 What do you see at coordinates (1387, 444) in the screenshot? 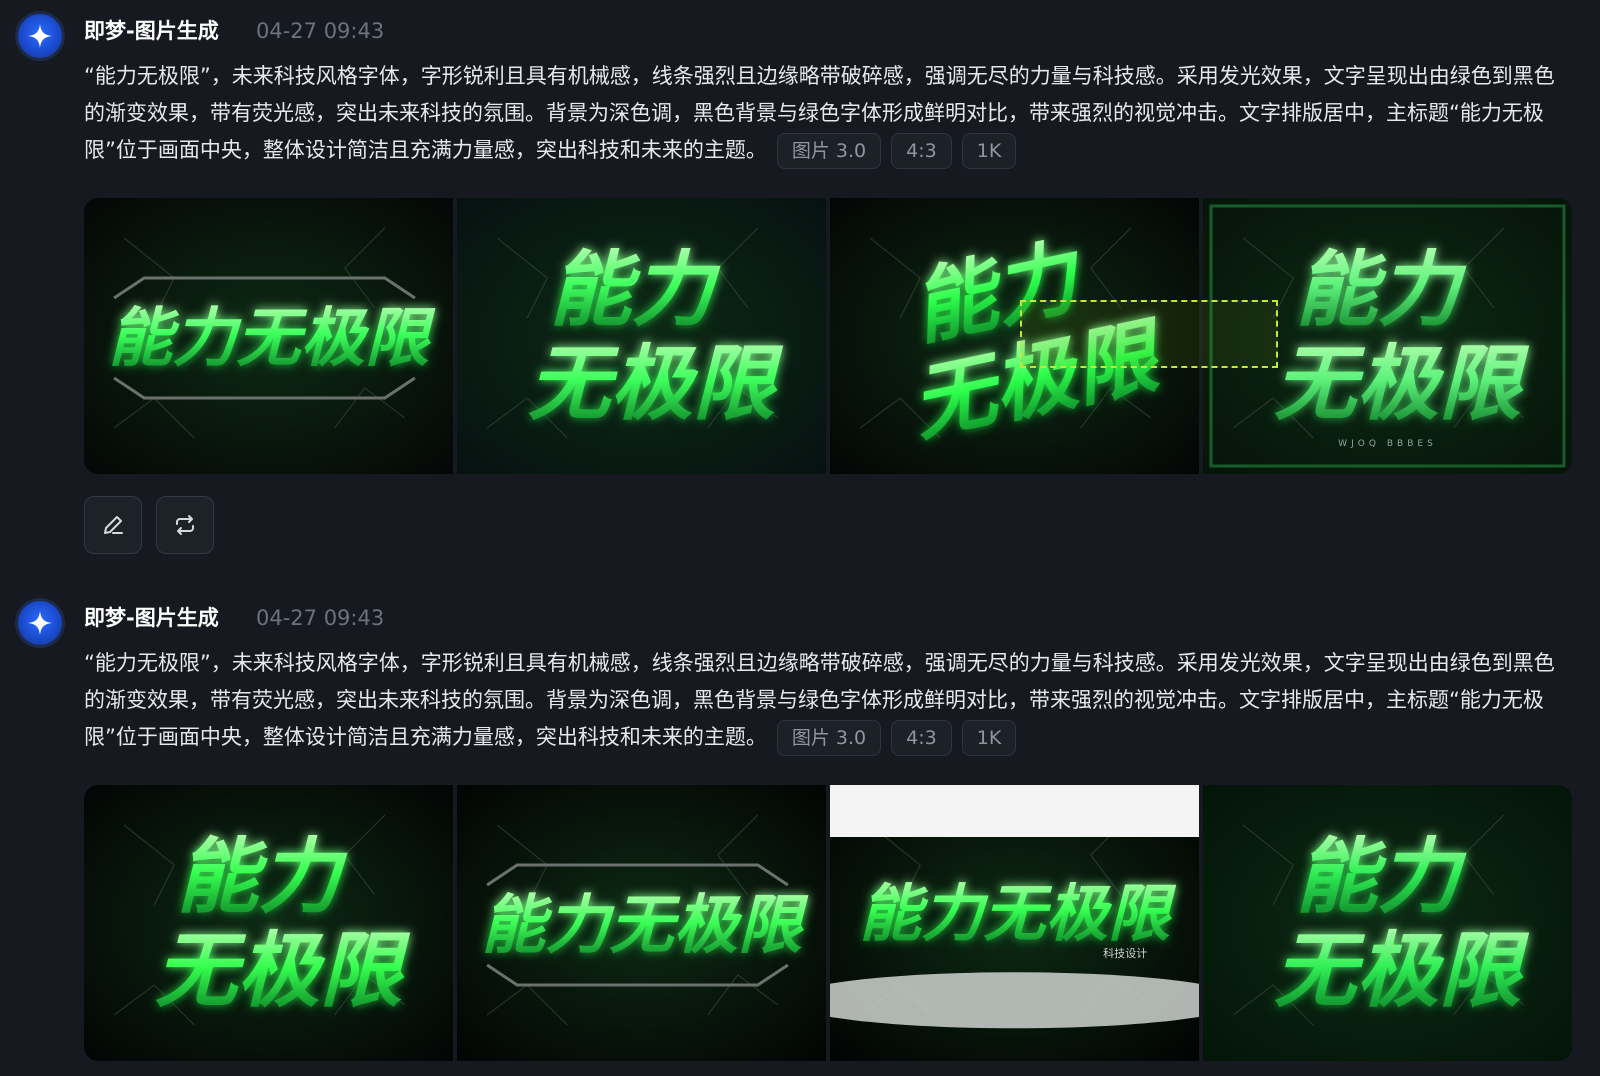
I see `image-subtext: WJOQ BBBES` at bounding box center [1387, 444].